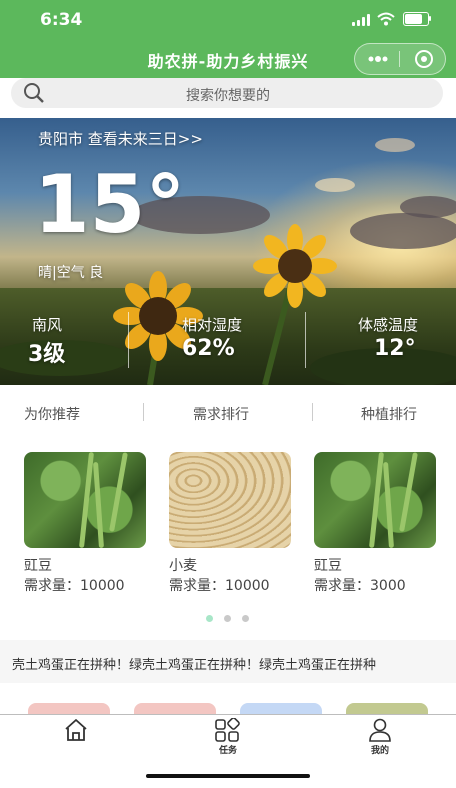 The image size is (456, 788). I want to click on home-icon, so click(76, 730).